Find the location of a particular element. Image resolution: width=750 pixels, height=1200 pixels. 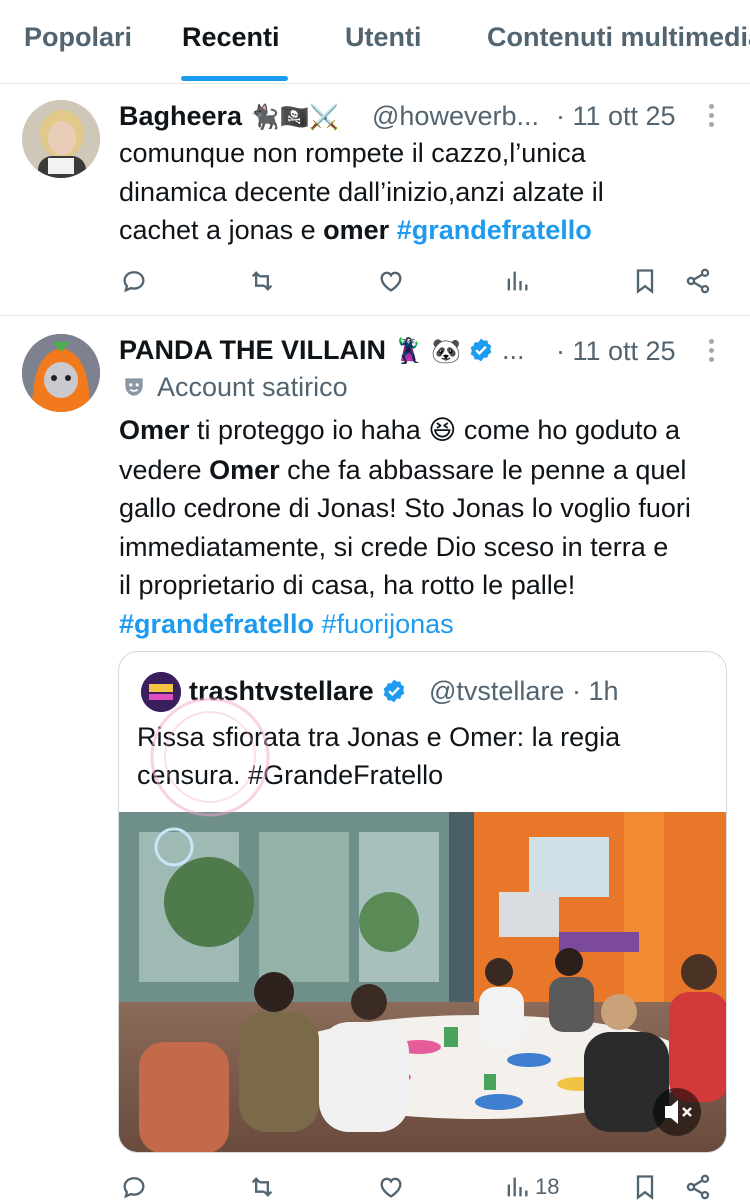

quoted-text-line: censura. #GrandeFratello is located at coordinates (290, 775).